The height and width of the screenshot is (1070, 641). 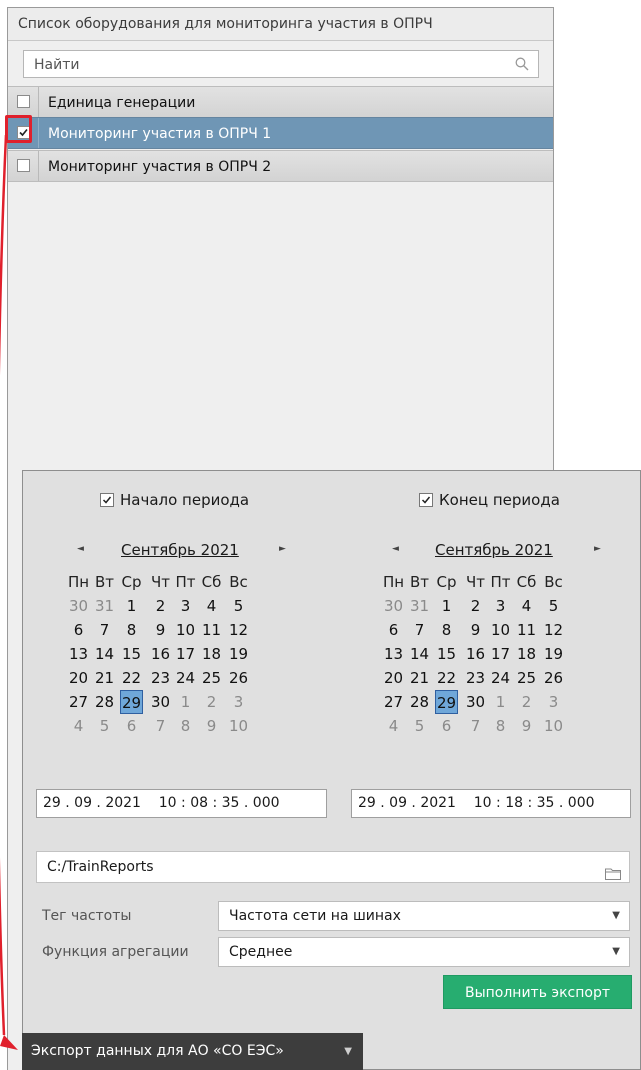 What do you see at coordinates (180, 550) in the screenshot?
I see `start-month-label: Сентябрь 2021` at bounding box center [180, 550].